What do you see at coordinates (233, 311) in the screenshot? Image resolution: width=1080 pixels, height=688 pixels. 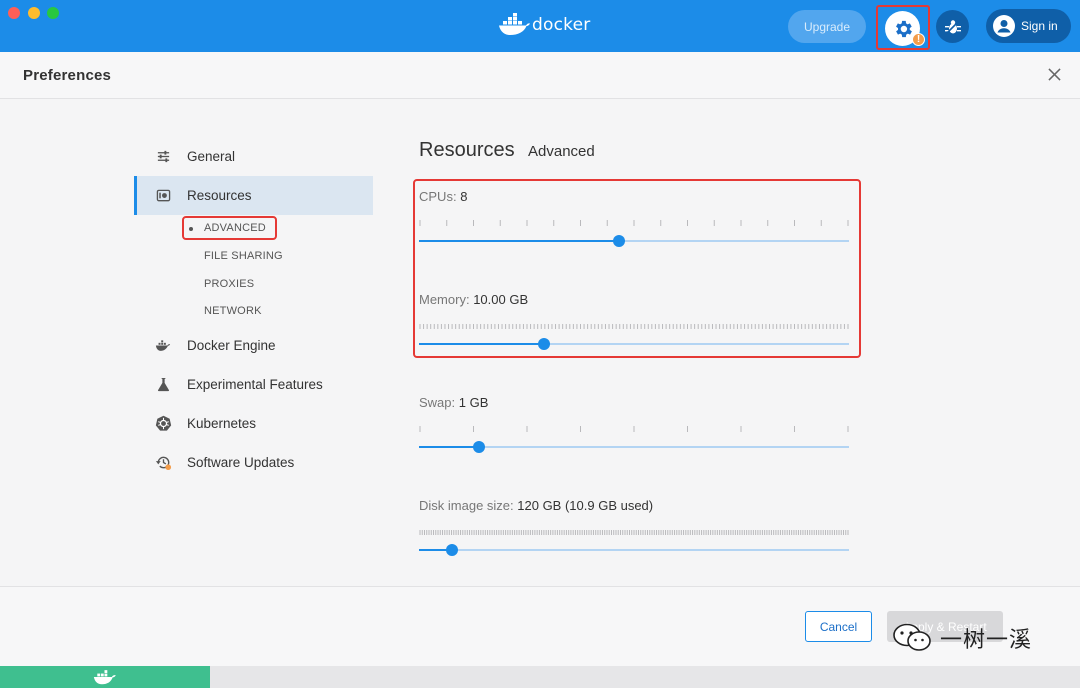 I see `subnav-network: NETWORK` at bounding box center [233, 311].